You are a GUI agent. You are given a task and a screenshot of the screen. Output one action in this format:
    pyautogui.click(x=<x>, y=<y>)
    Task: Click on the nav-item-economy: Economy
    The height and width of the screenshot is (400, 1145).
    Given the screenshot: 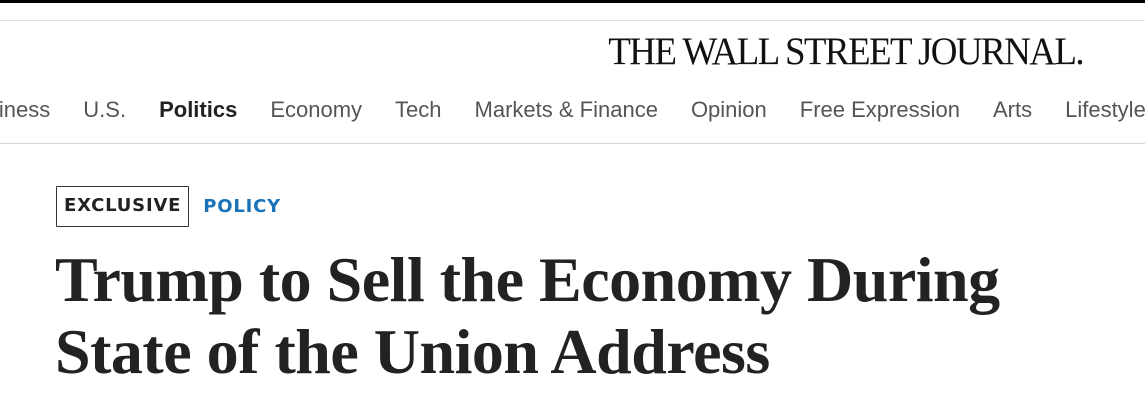 What is the action you would take?
    pyautogui.click(x=316, y=110)
    